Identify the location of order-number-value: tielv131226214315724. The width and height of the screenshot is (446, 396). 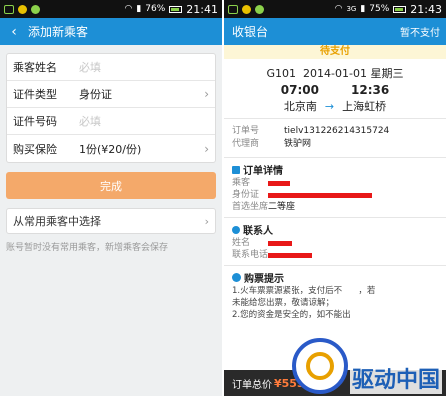
(337, 131).